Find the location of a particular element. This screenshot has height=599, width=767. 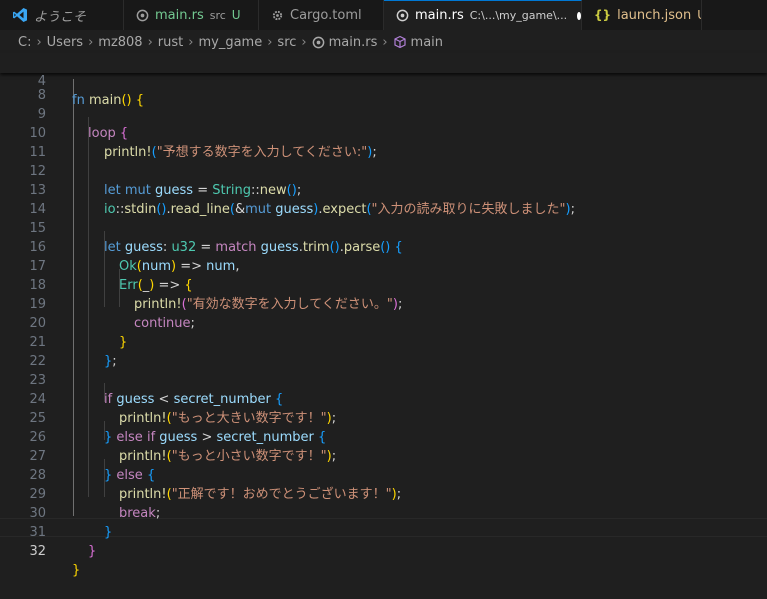

code-line: 23 if guess < secret_number { is located at coordinates (383, 379).